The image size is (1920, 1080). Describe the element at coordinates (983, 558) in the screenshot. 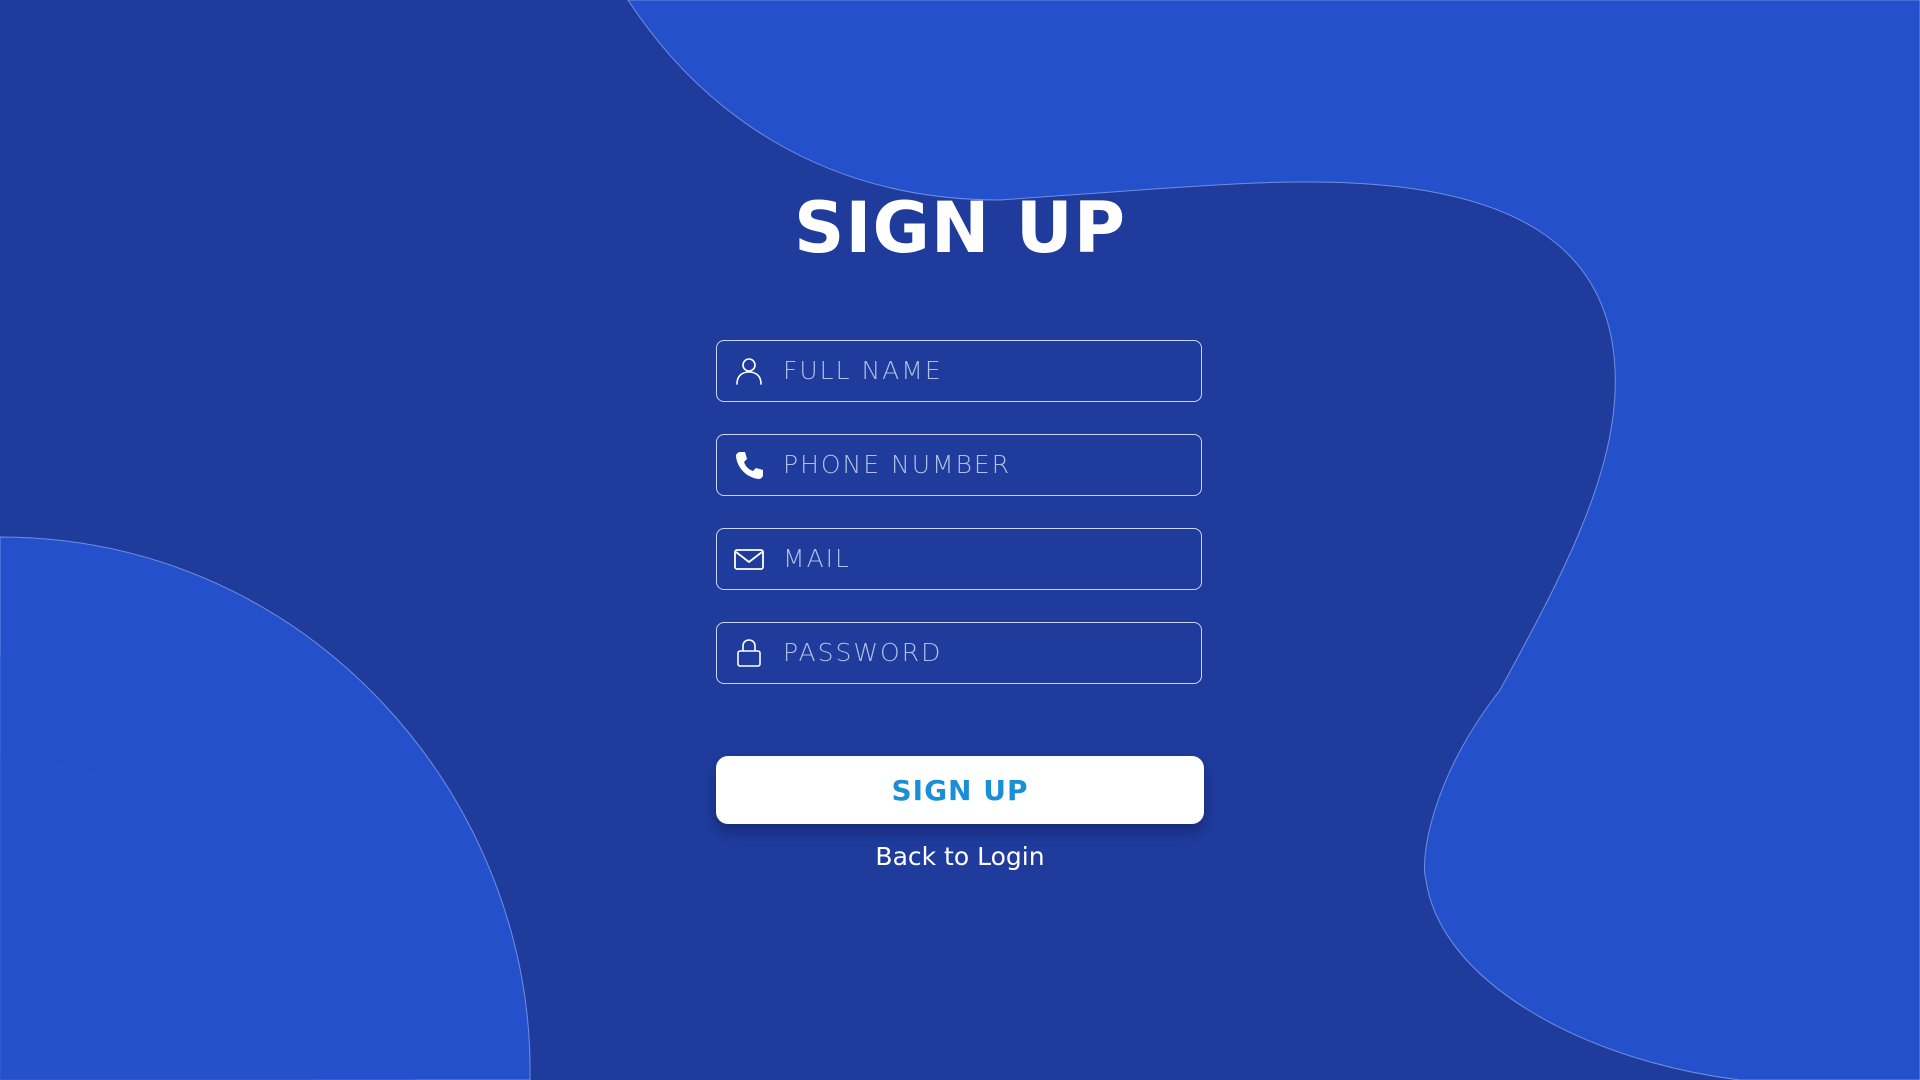

I see `mail-input` at that location.